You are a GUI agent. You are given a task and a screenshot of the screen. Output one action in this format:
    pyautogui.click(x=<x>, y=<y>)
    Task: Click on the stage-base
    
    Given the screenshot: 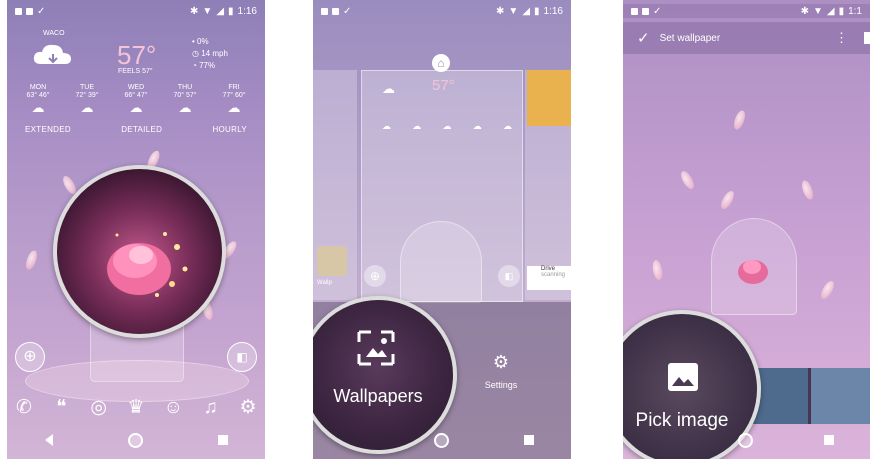 What is the action you would take?
    pyautogui.click(x=137, y=381)
    